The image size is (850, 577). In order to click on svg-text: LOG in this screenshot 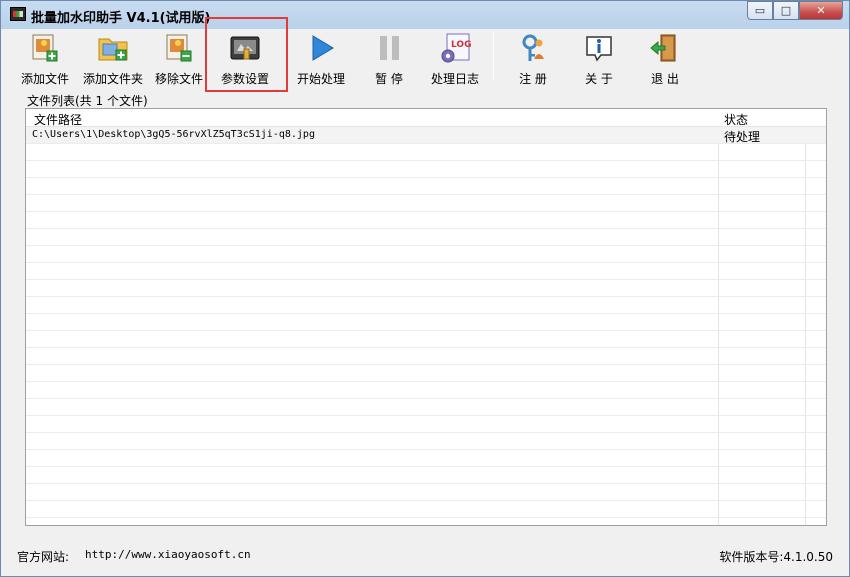, I will do `click(461, 45)`.